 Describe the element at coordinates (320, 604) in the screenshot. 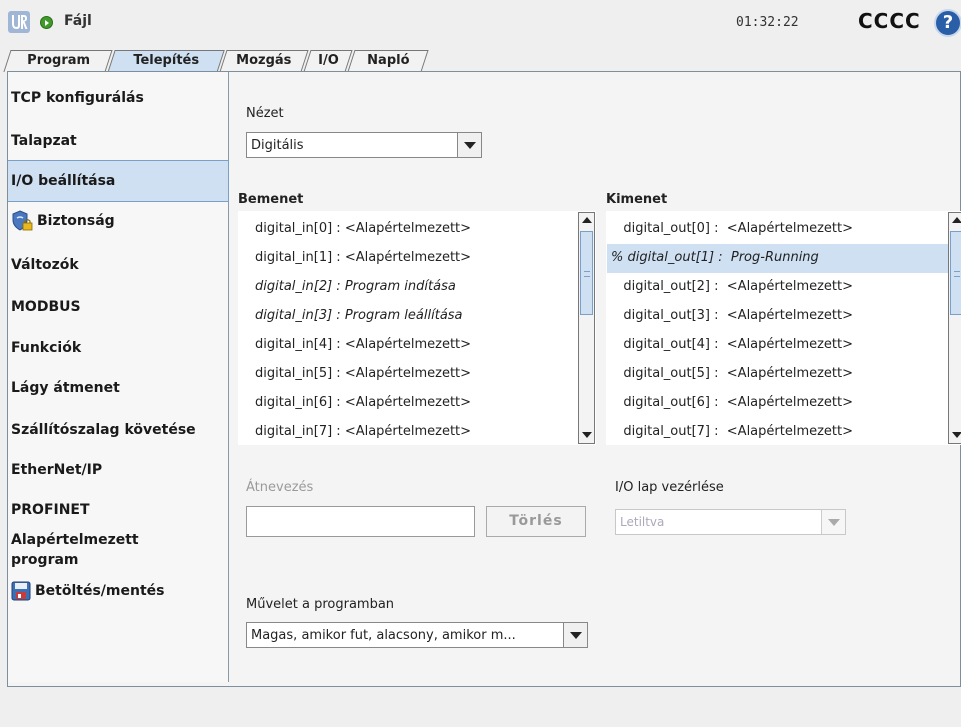

I see `program-action-label: Művelet a programban` at that location.